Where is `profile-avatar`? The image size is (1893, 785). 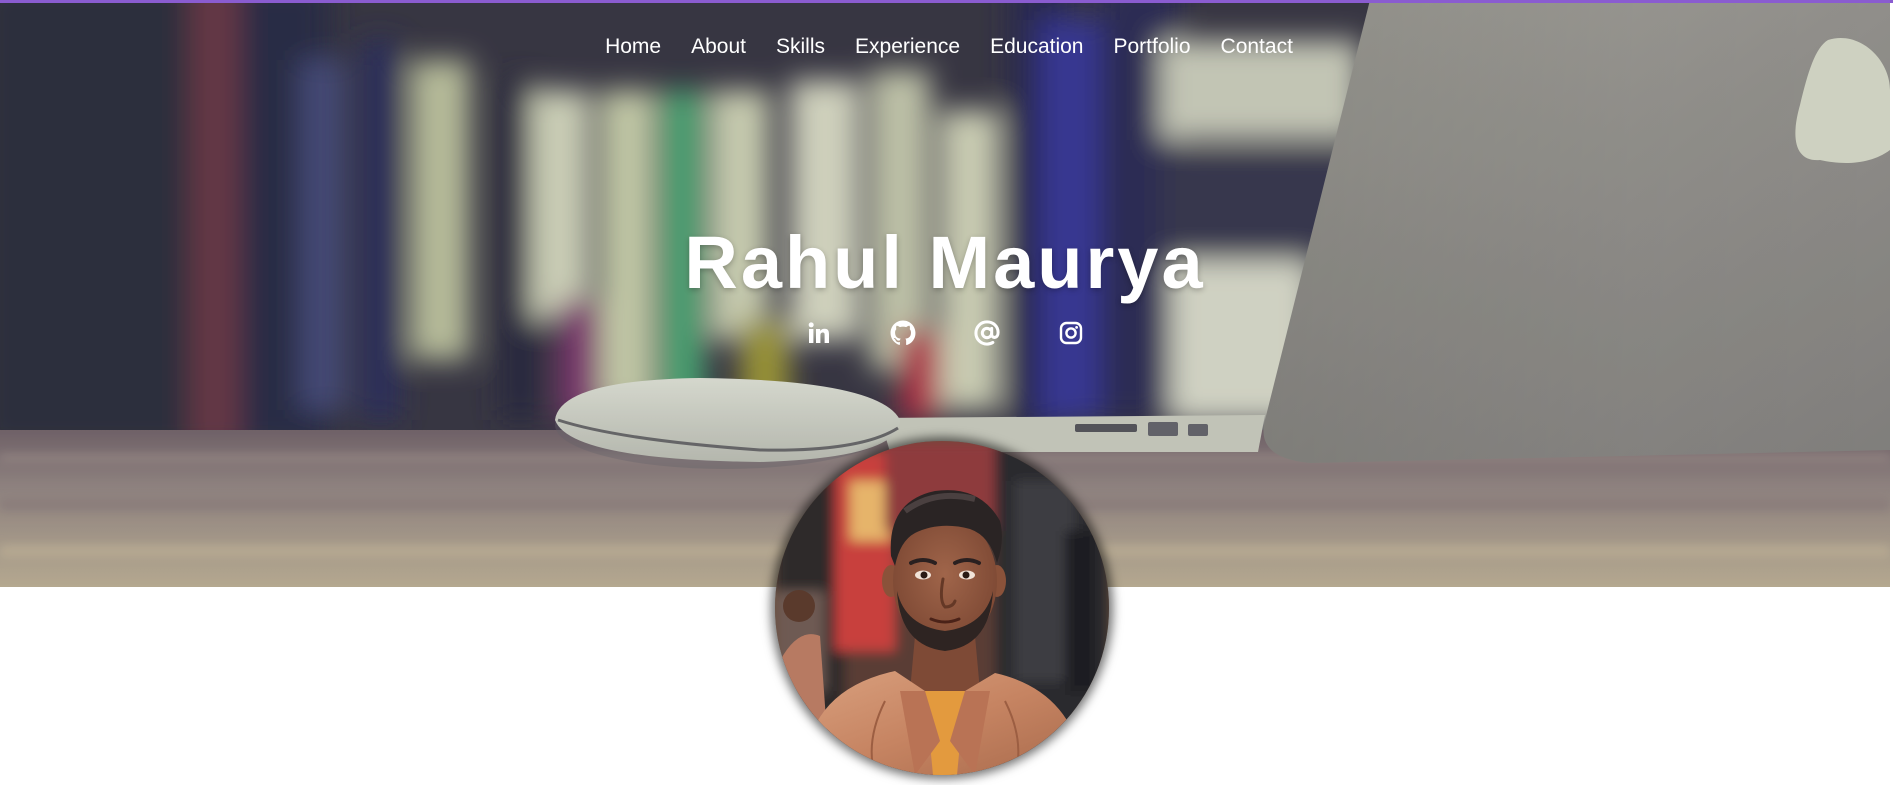 profile-avatar is located at coordinates (942, 608).